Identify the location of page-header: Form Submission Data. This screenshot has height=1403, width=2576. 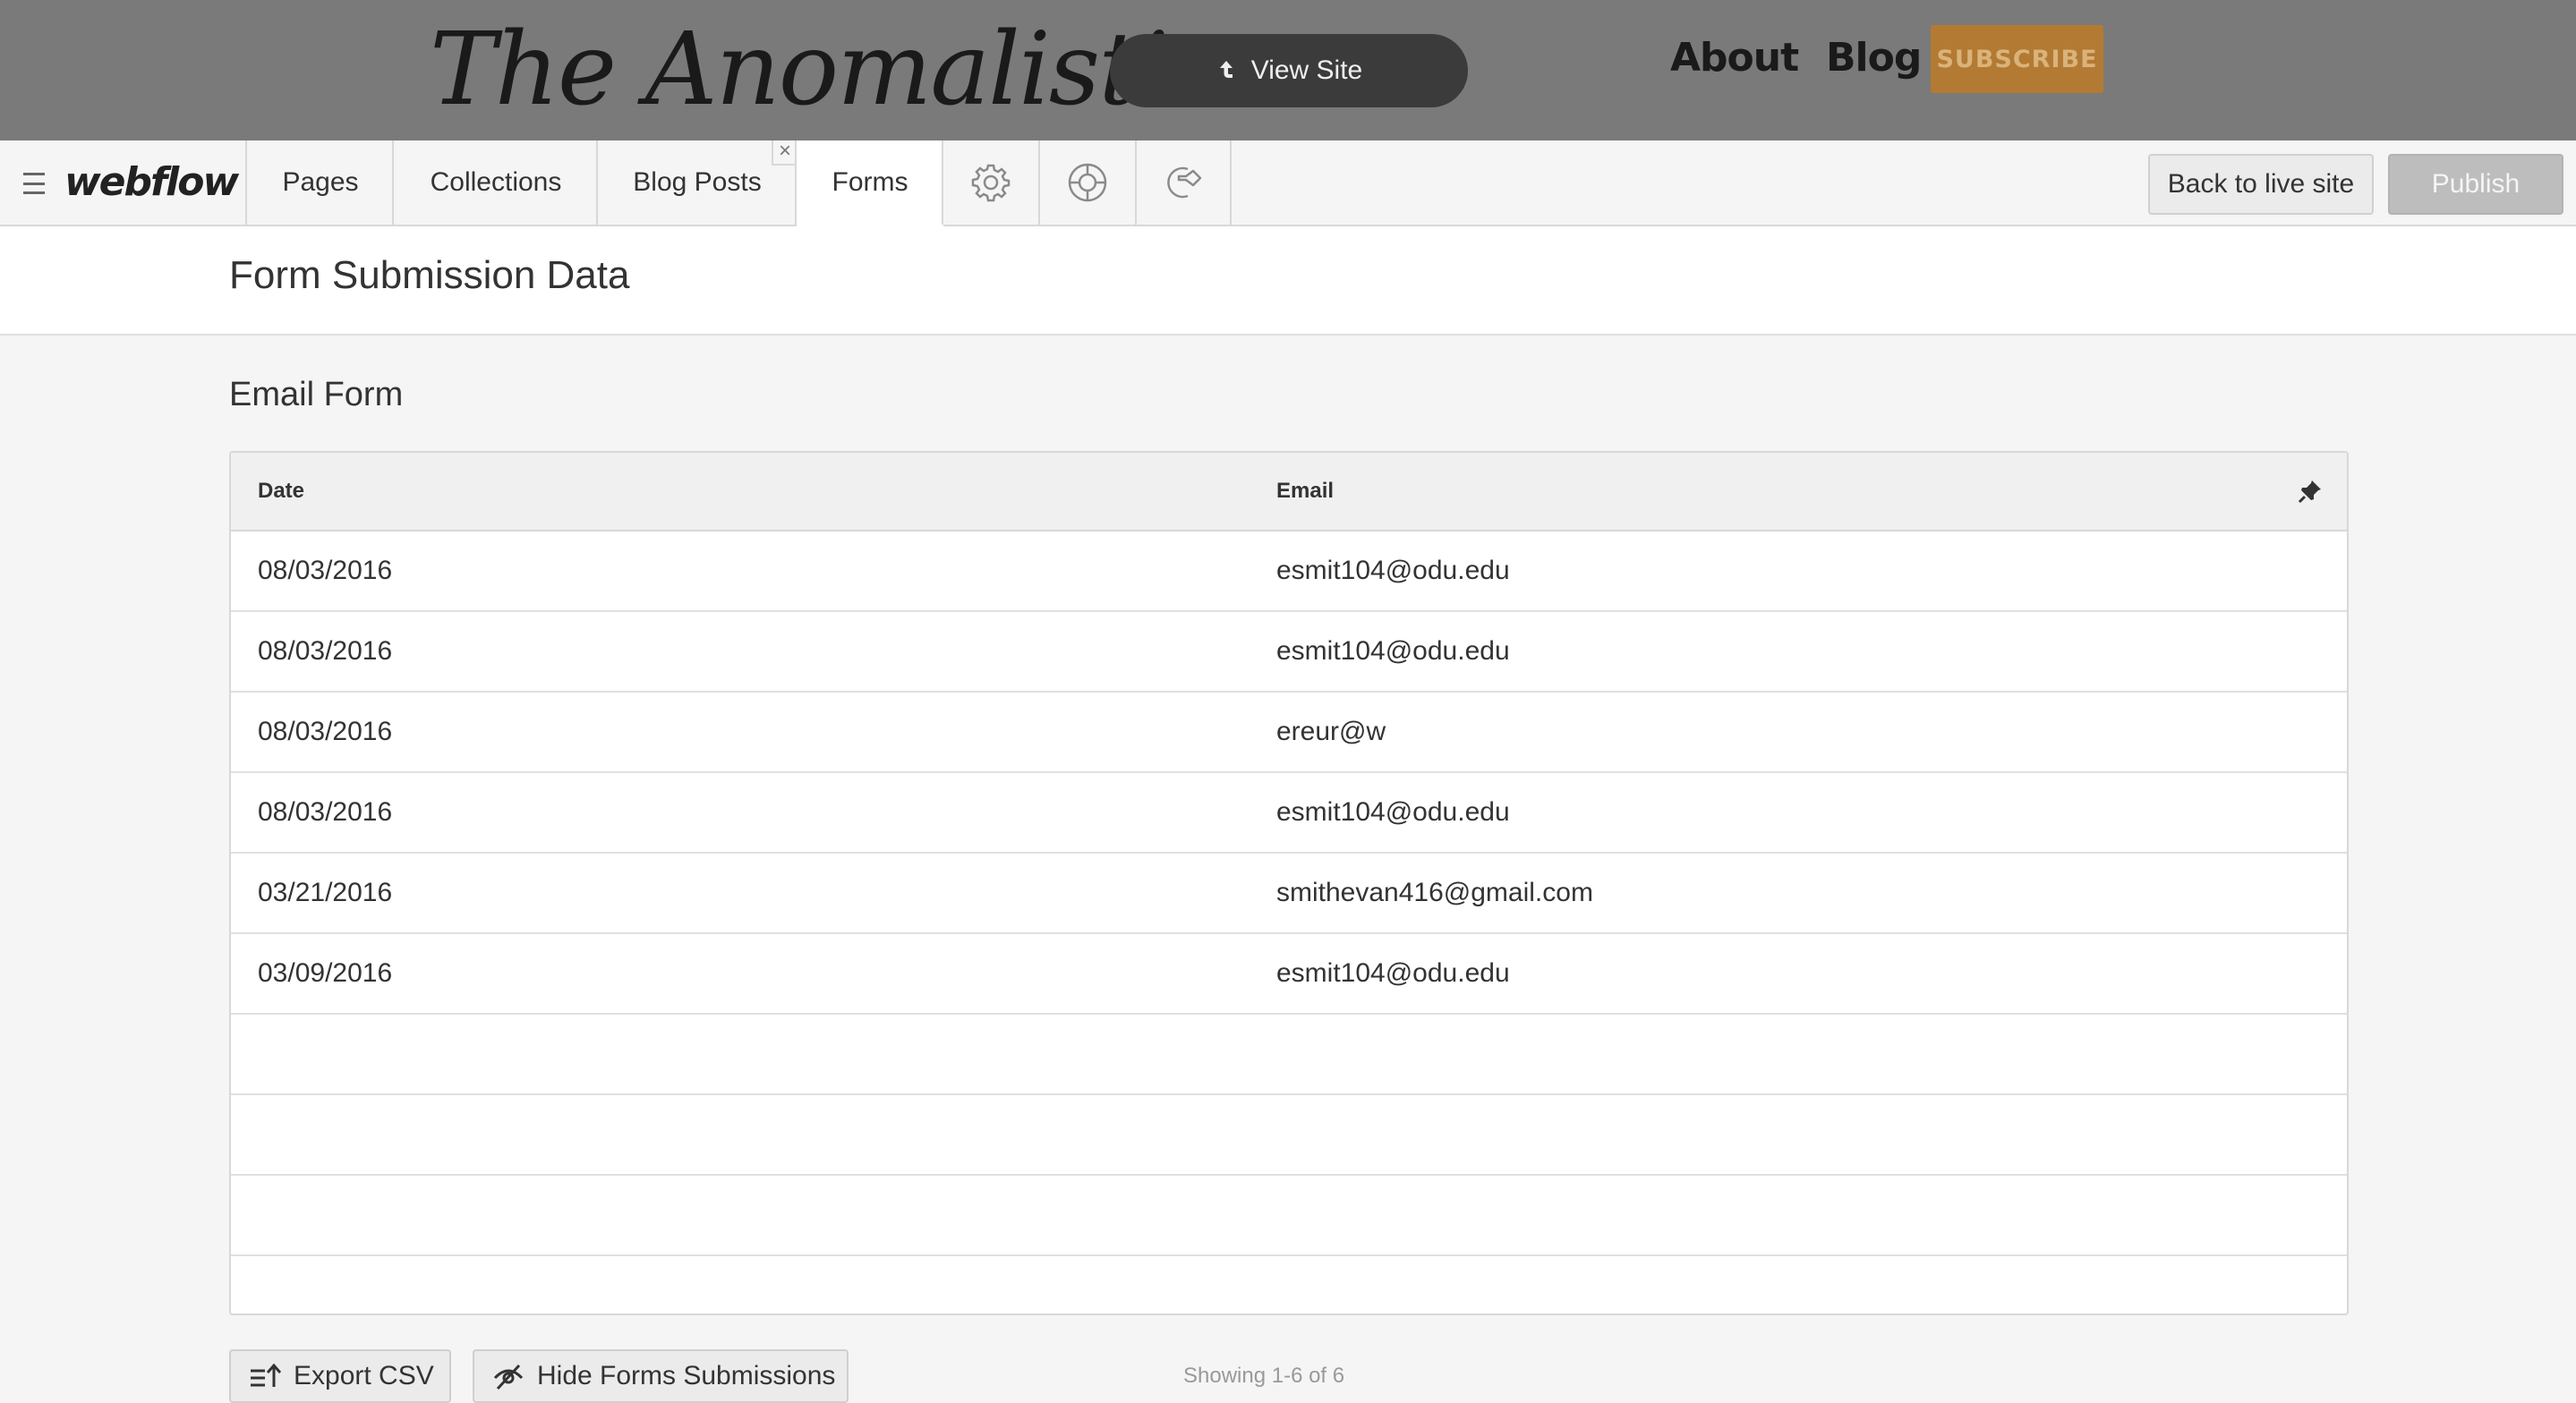
(1288, 281).